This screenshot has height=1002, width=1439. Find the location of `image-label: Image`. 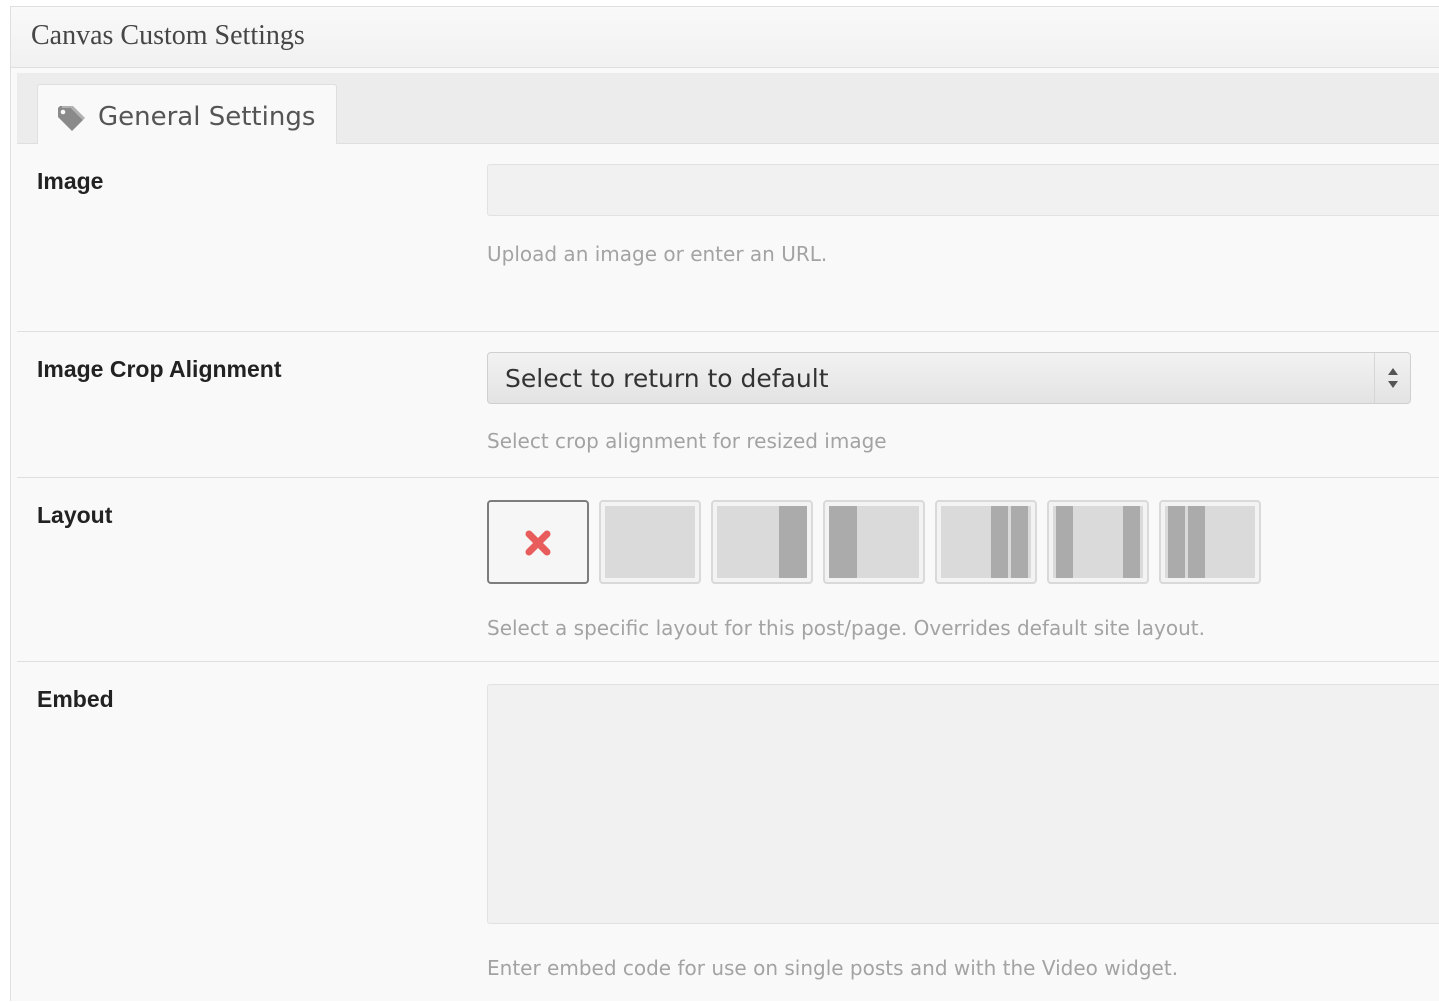

image-label: Image is located at coordinates (70, 181).